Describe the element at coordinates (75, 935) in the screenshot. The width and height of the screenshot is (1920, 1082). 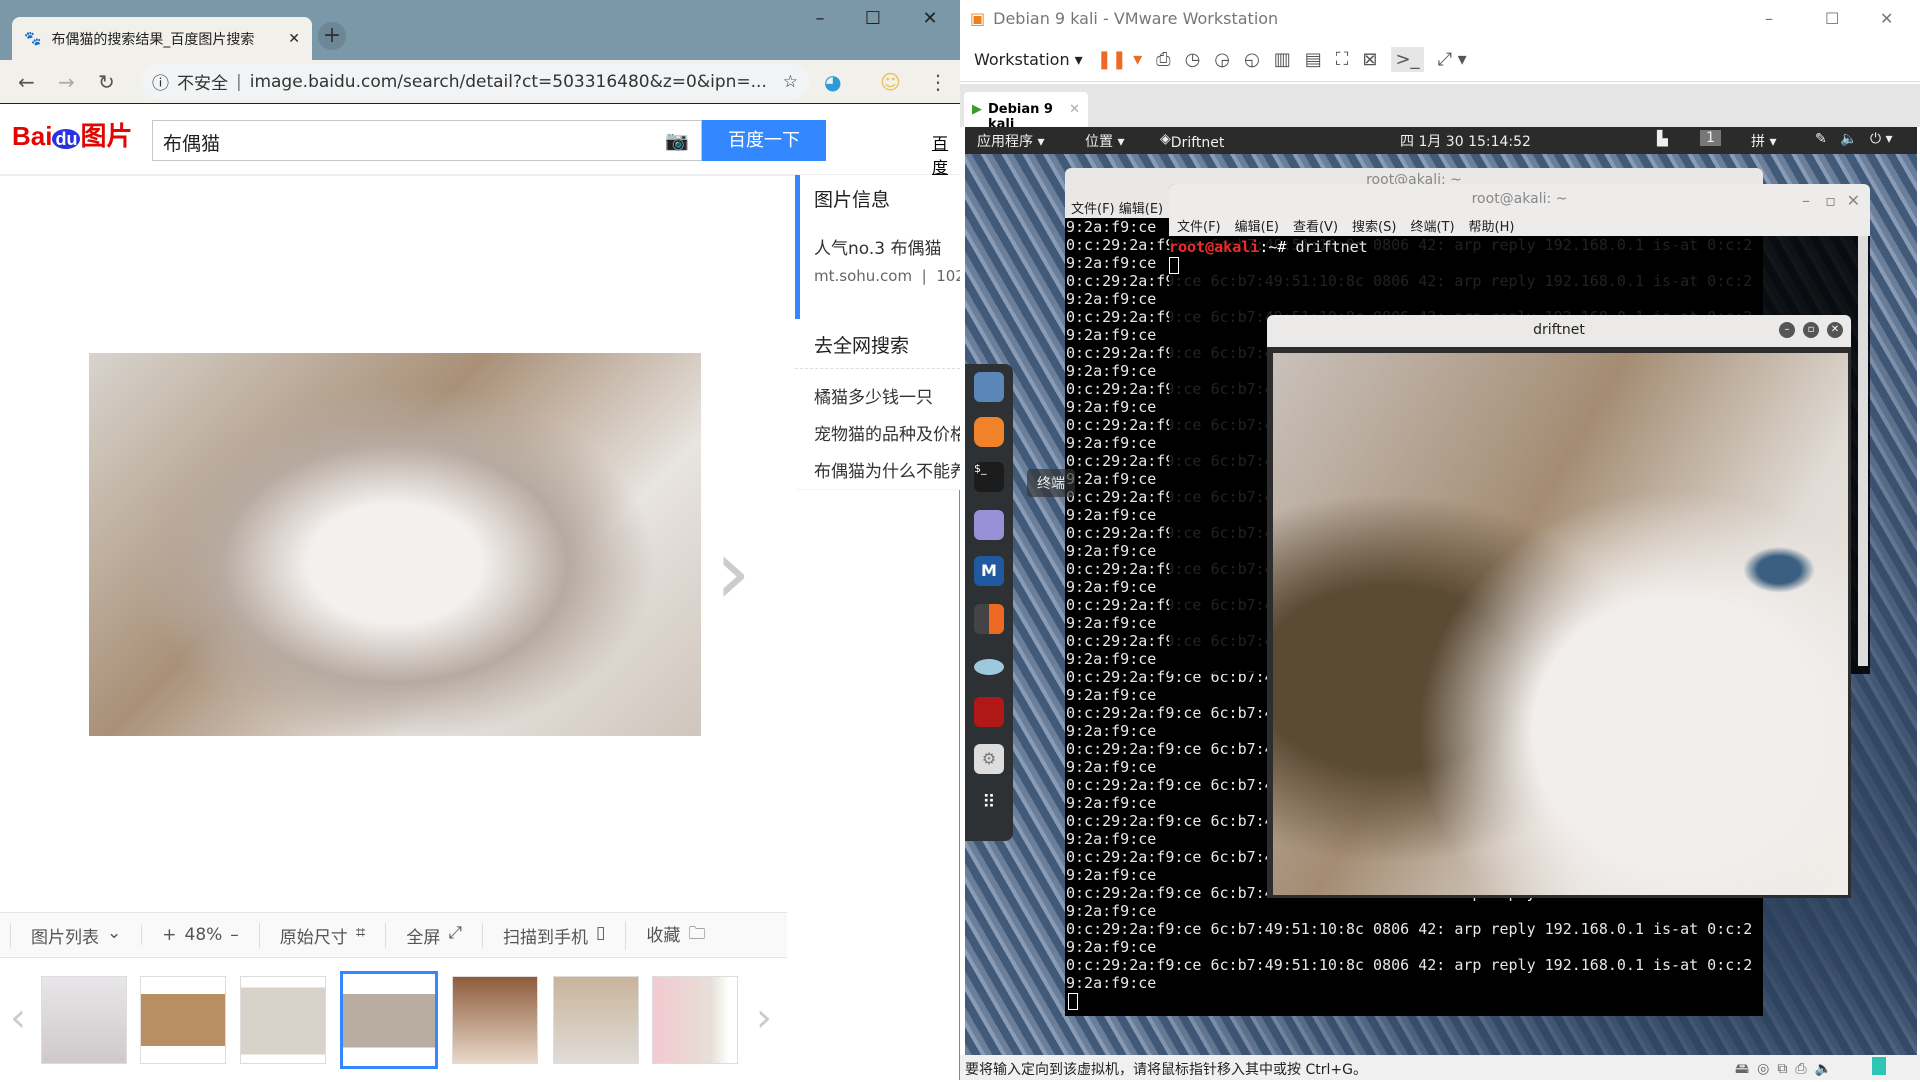
I see `image-list-button: 图片列表 ⌄` at that location.